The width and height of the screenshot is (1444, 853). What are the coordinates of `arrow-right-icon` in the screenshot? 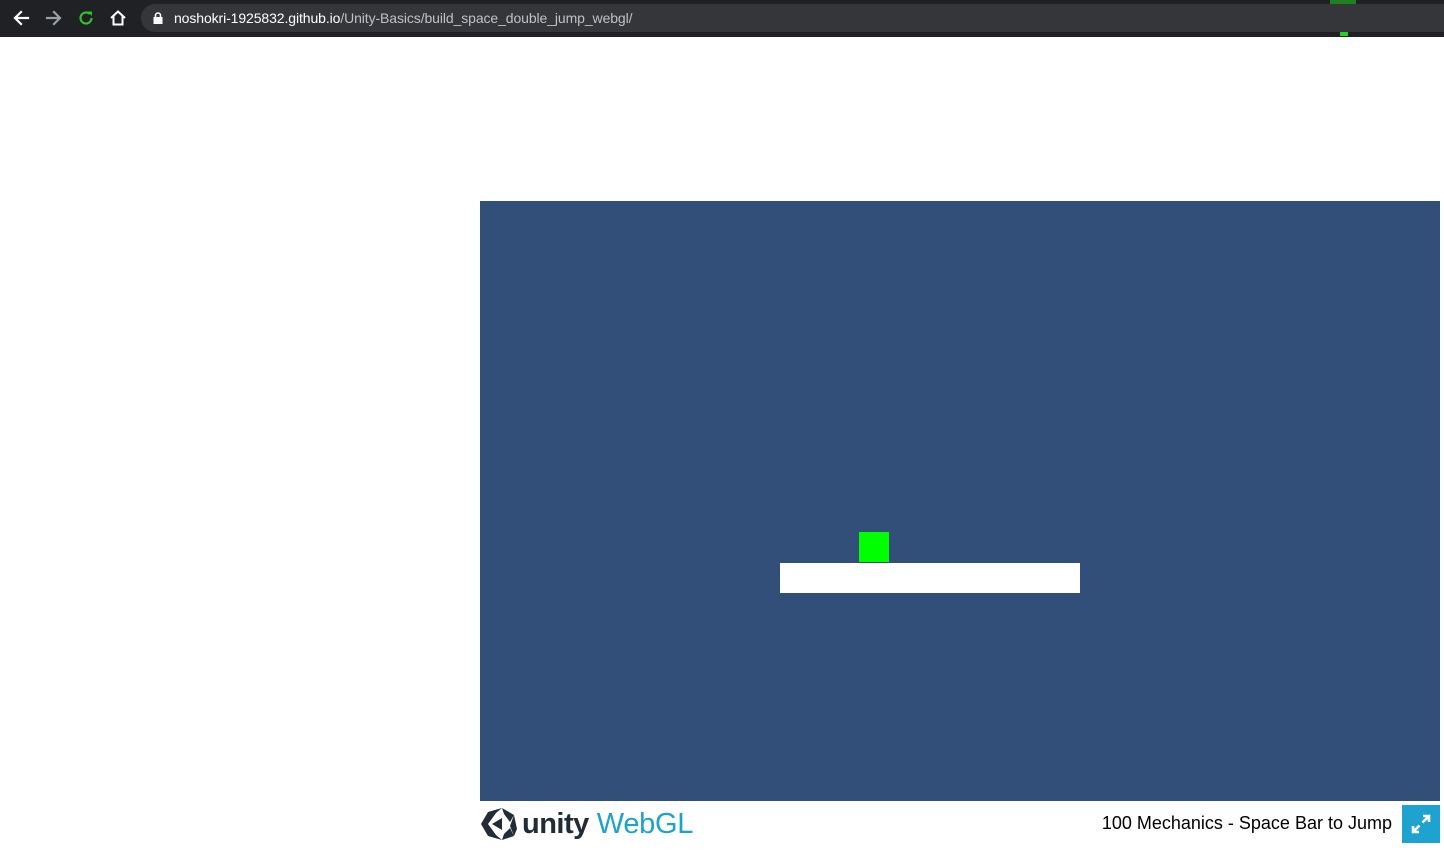 It's located at (53, 18).